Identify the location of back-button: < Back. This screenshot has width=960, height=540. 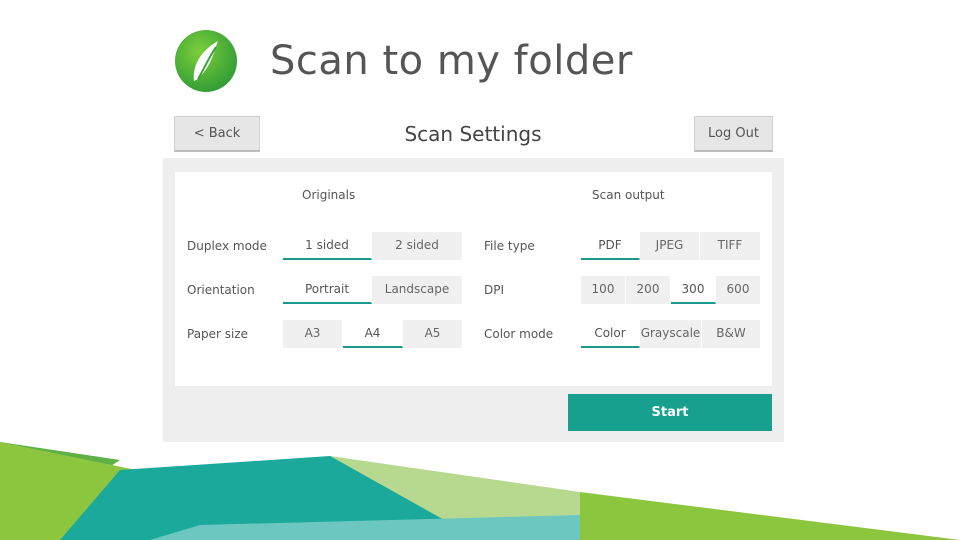
(217, 134).